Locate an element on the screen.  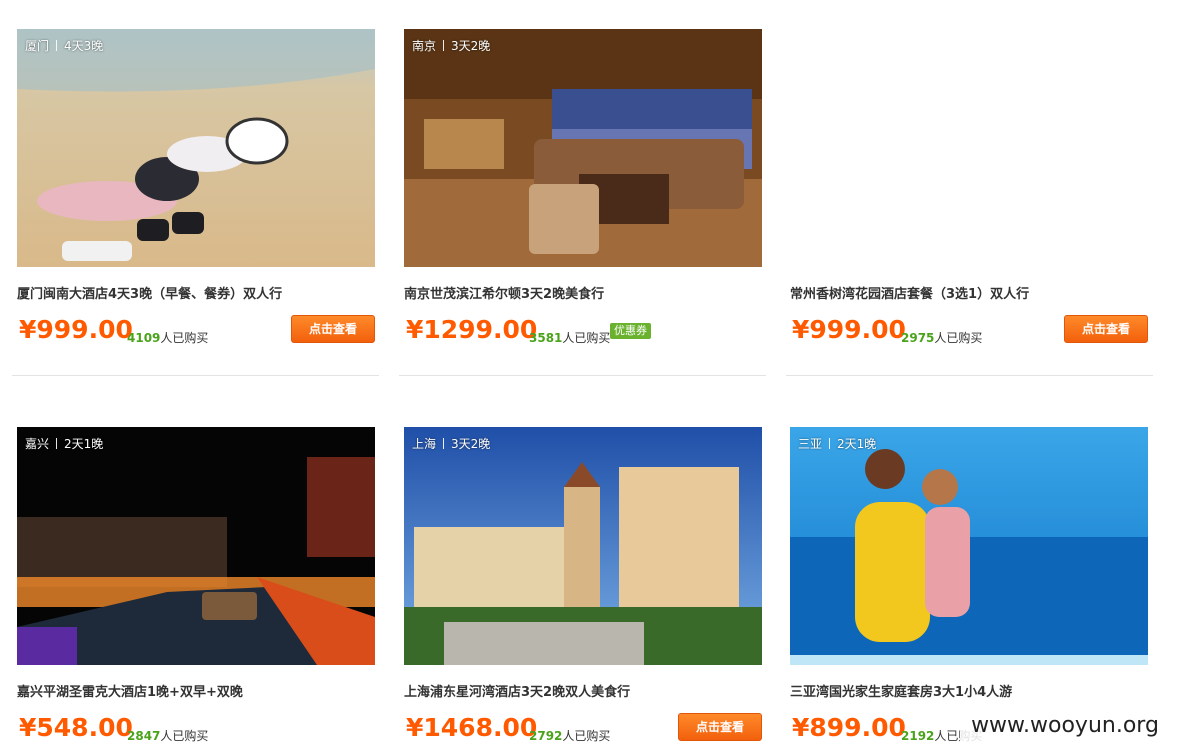
location-tag: 三亚 2天1晚 is located at coordinates (837, 444).